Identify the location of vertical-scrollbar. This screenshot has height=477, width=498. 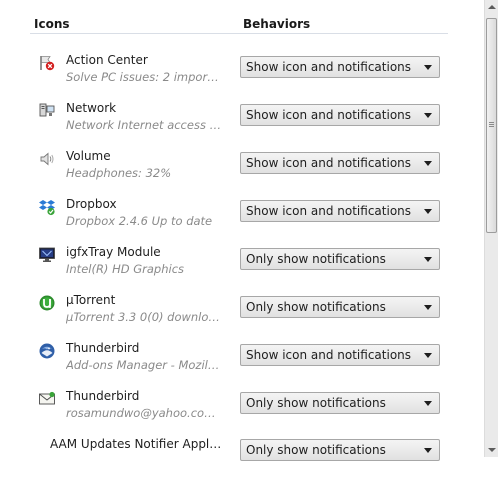
(491, 228).